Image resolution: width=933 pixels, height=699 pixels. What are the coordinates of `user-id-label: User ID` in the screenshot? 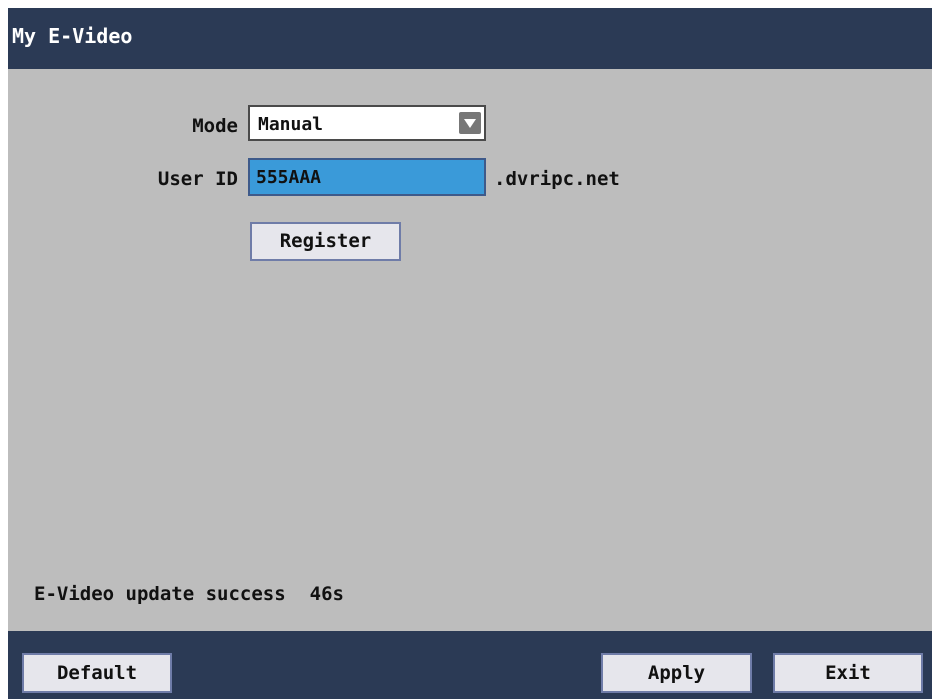 It's located at (197, 179).